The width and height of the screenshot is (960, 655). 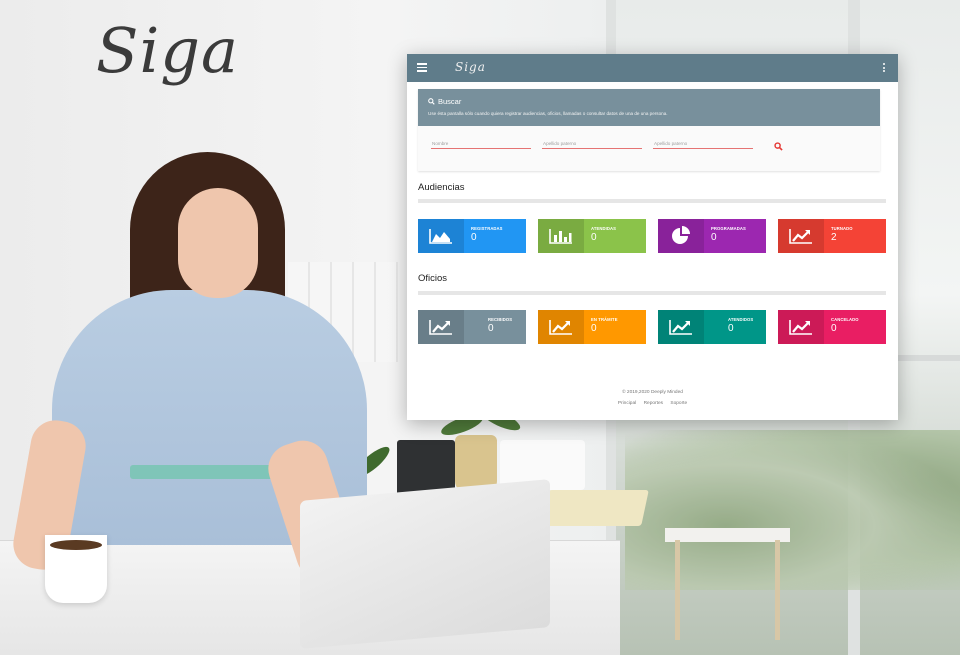 What do you see at coordinates (441, 236) in the screenshot?
I see `area-chart-icon` at bounding box center [441, 236].